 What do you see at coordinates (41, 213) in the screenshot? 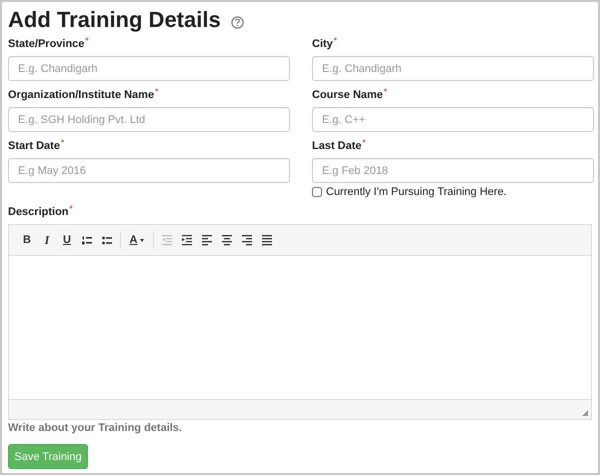
I see `field-label: Description$^{*}$` at bounding box center [41, 213].